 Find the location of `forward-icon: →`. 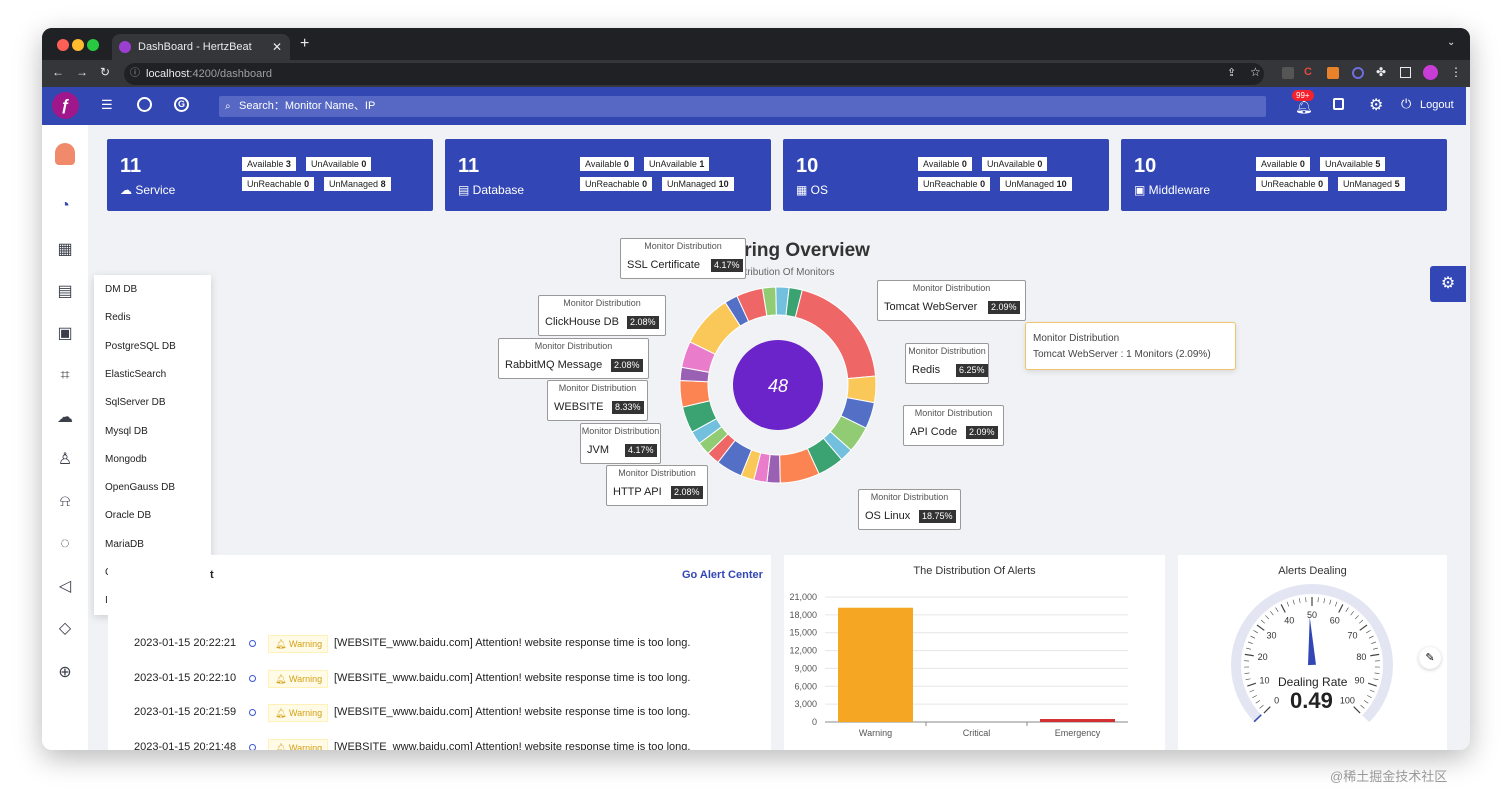

forward-icon: → is located at coordinates (82, 72).